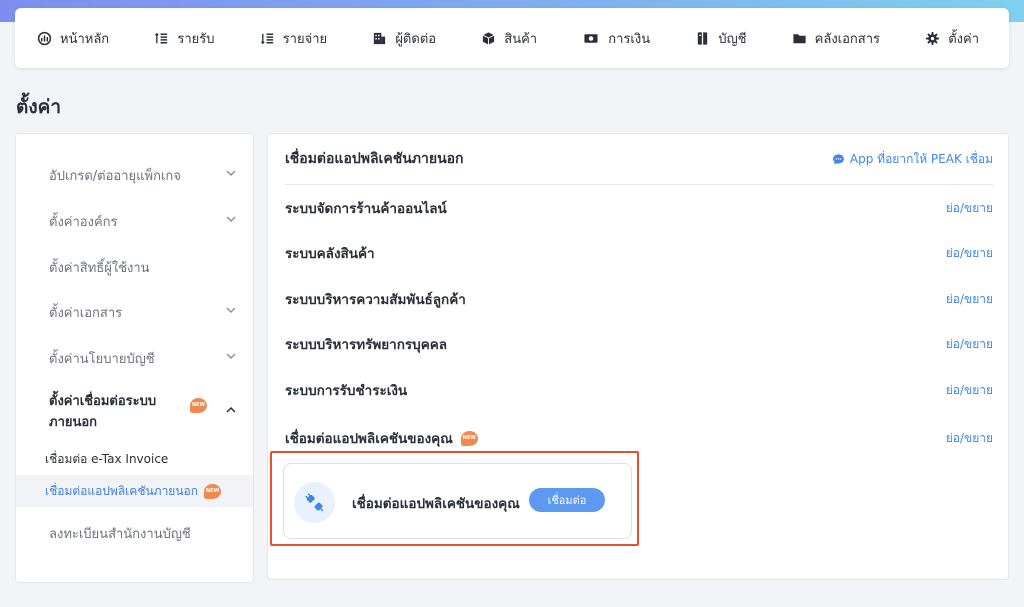  I want to click on nav-item-expense: รายจ่าย, so click(293, 38).